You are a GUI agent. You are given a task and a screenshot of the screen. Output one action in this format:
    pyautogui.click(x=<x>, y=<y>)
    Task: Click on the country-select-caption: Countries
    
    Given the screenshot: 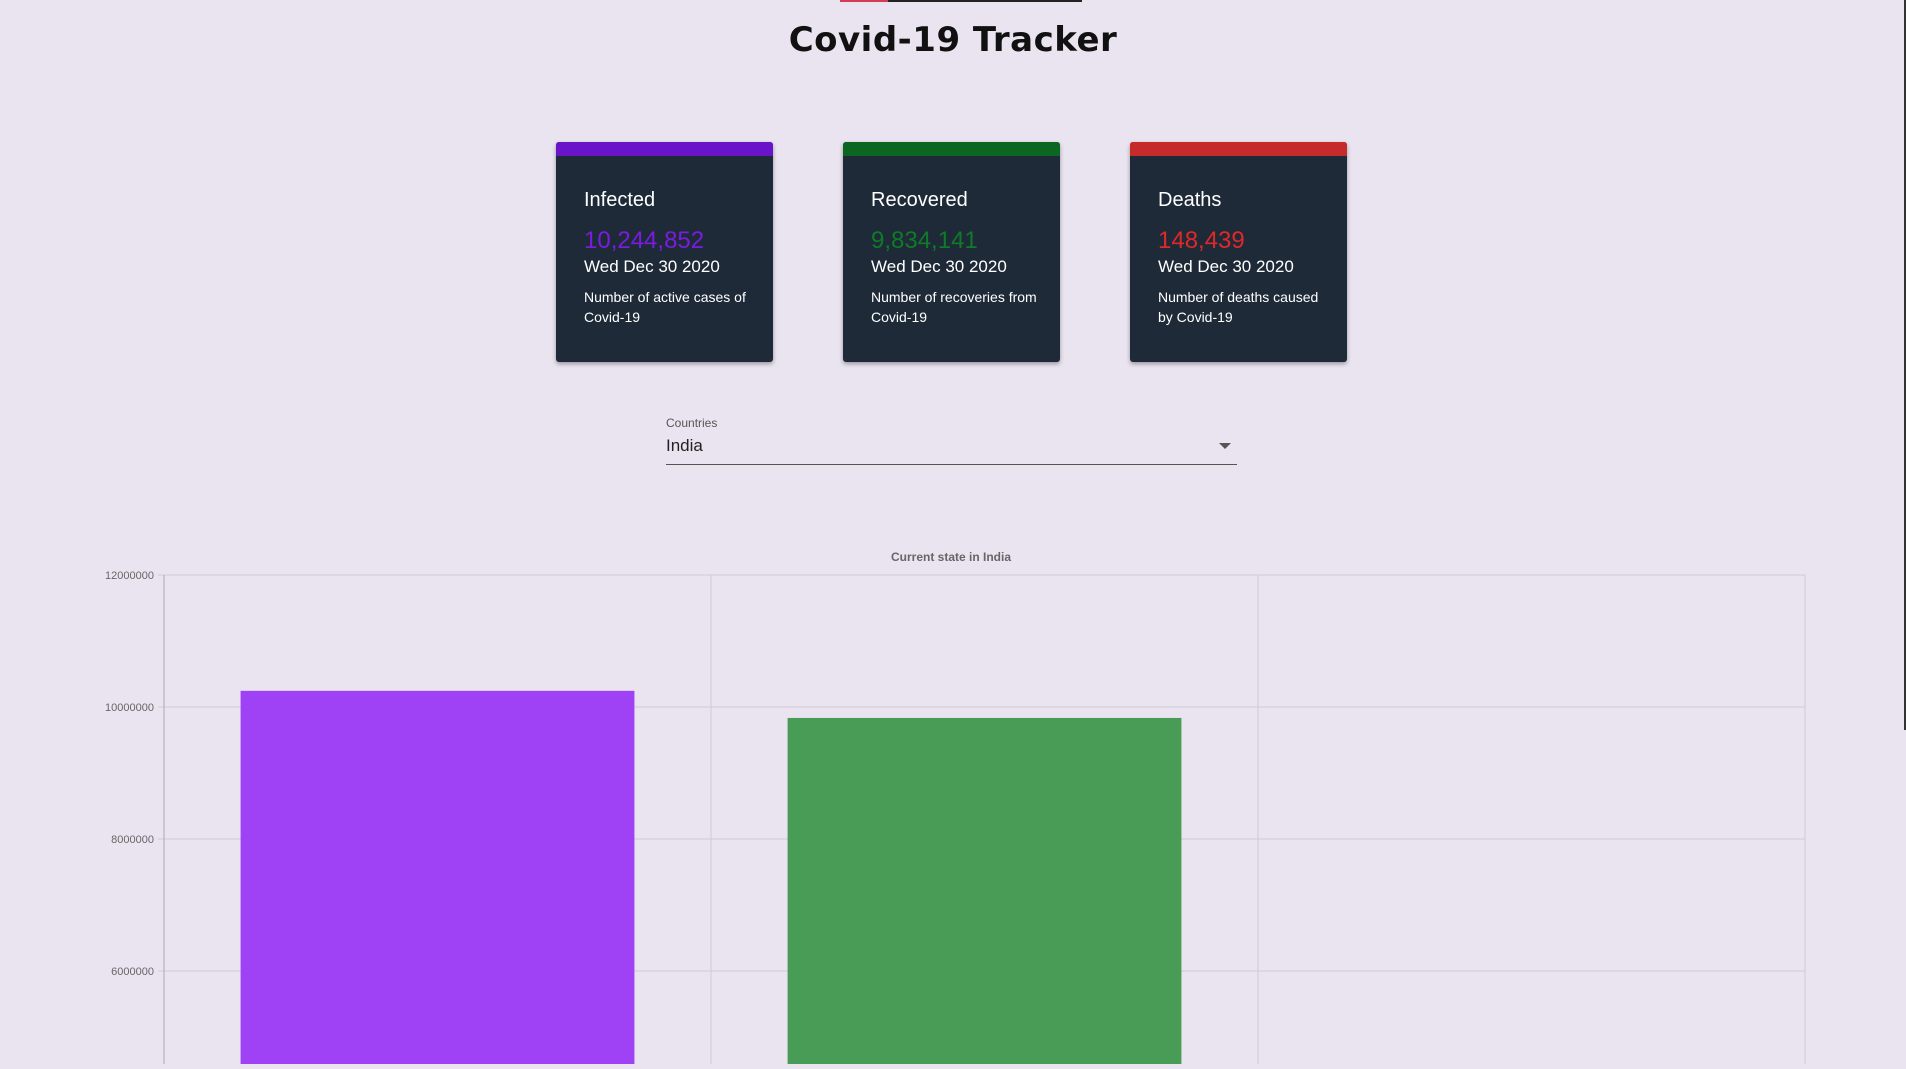 What is the action you would take?
    pyautogui.click(x=692, y=423)
    